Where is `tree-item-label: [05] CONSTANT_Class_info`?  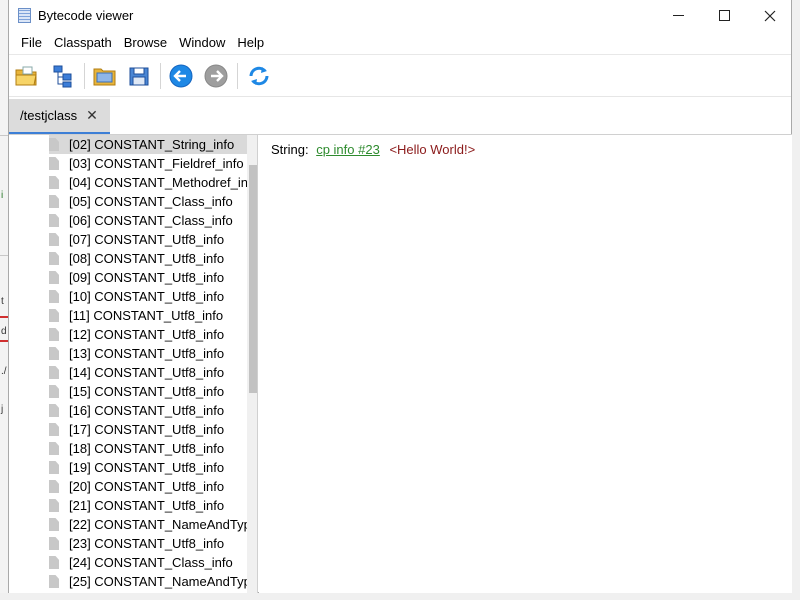
tree-item-label: [05] CONSTANT_Class_info is located at coordinates (151, 201).